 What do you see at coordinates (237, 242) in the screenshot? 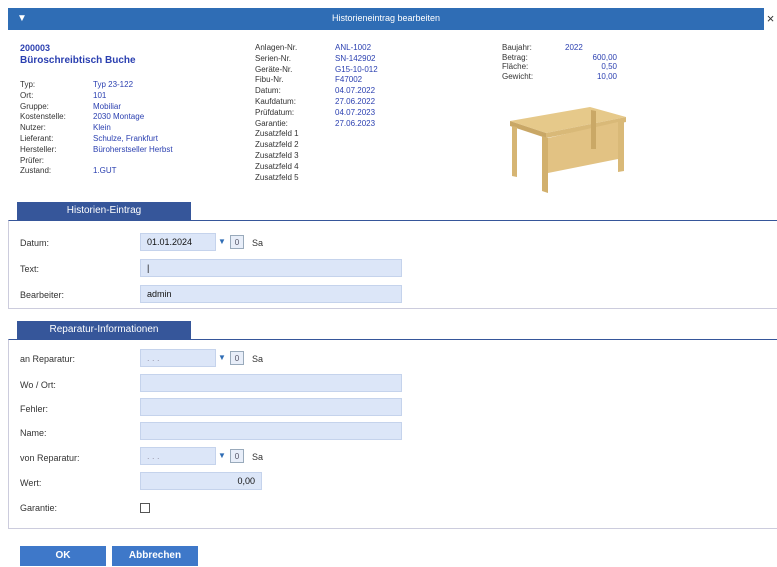
I see `date-spinner: 0` at bounding box center [237, 242].